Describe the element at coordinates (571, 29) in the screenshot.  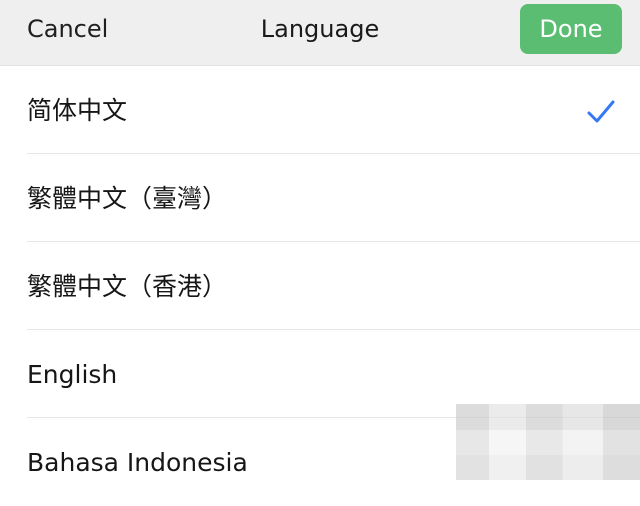
I see `done-button: Done` at that location.